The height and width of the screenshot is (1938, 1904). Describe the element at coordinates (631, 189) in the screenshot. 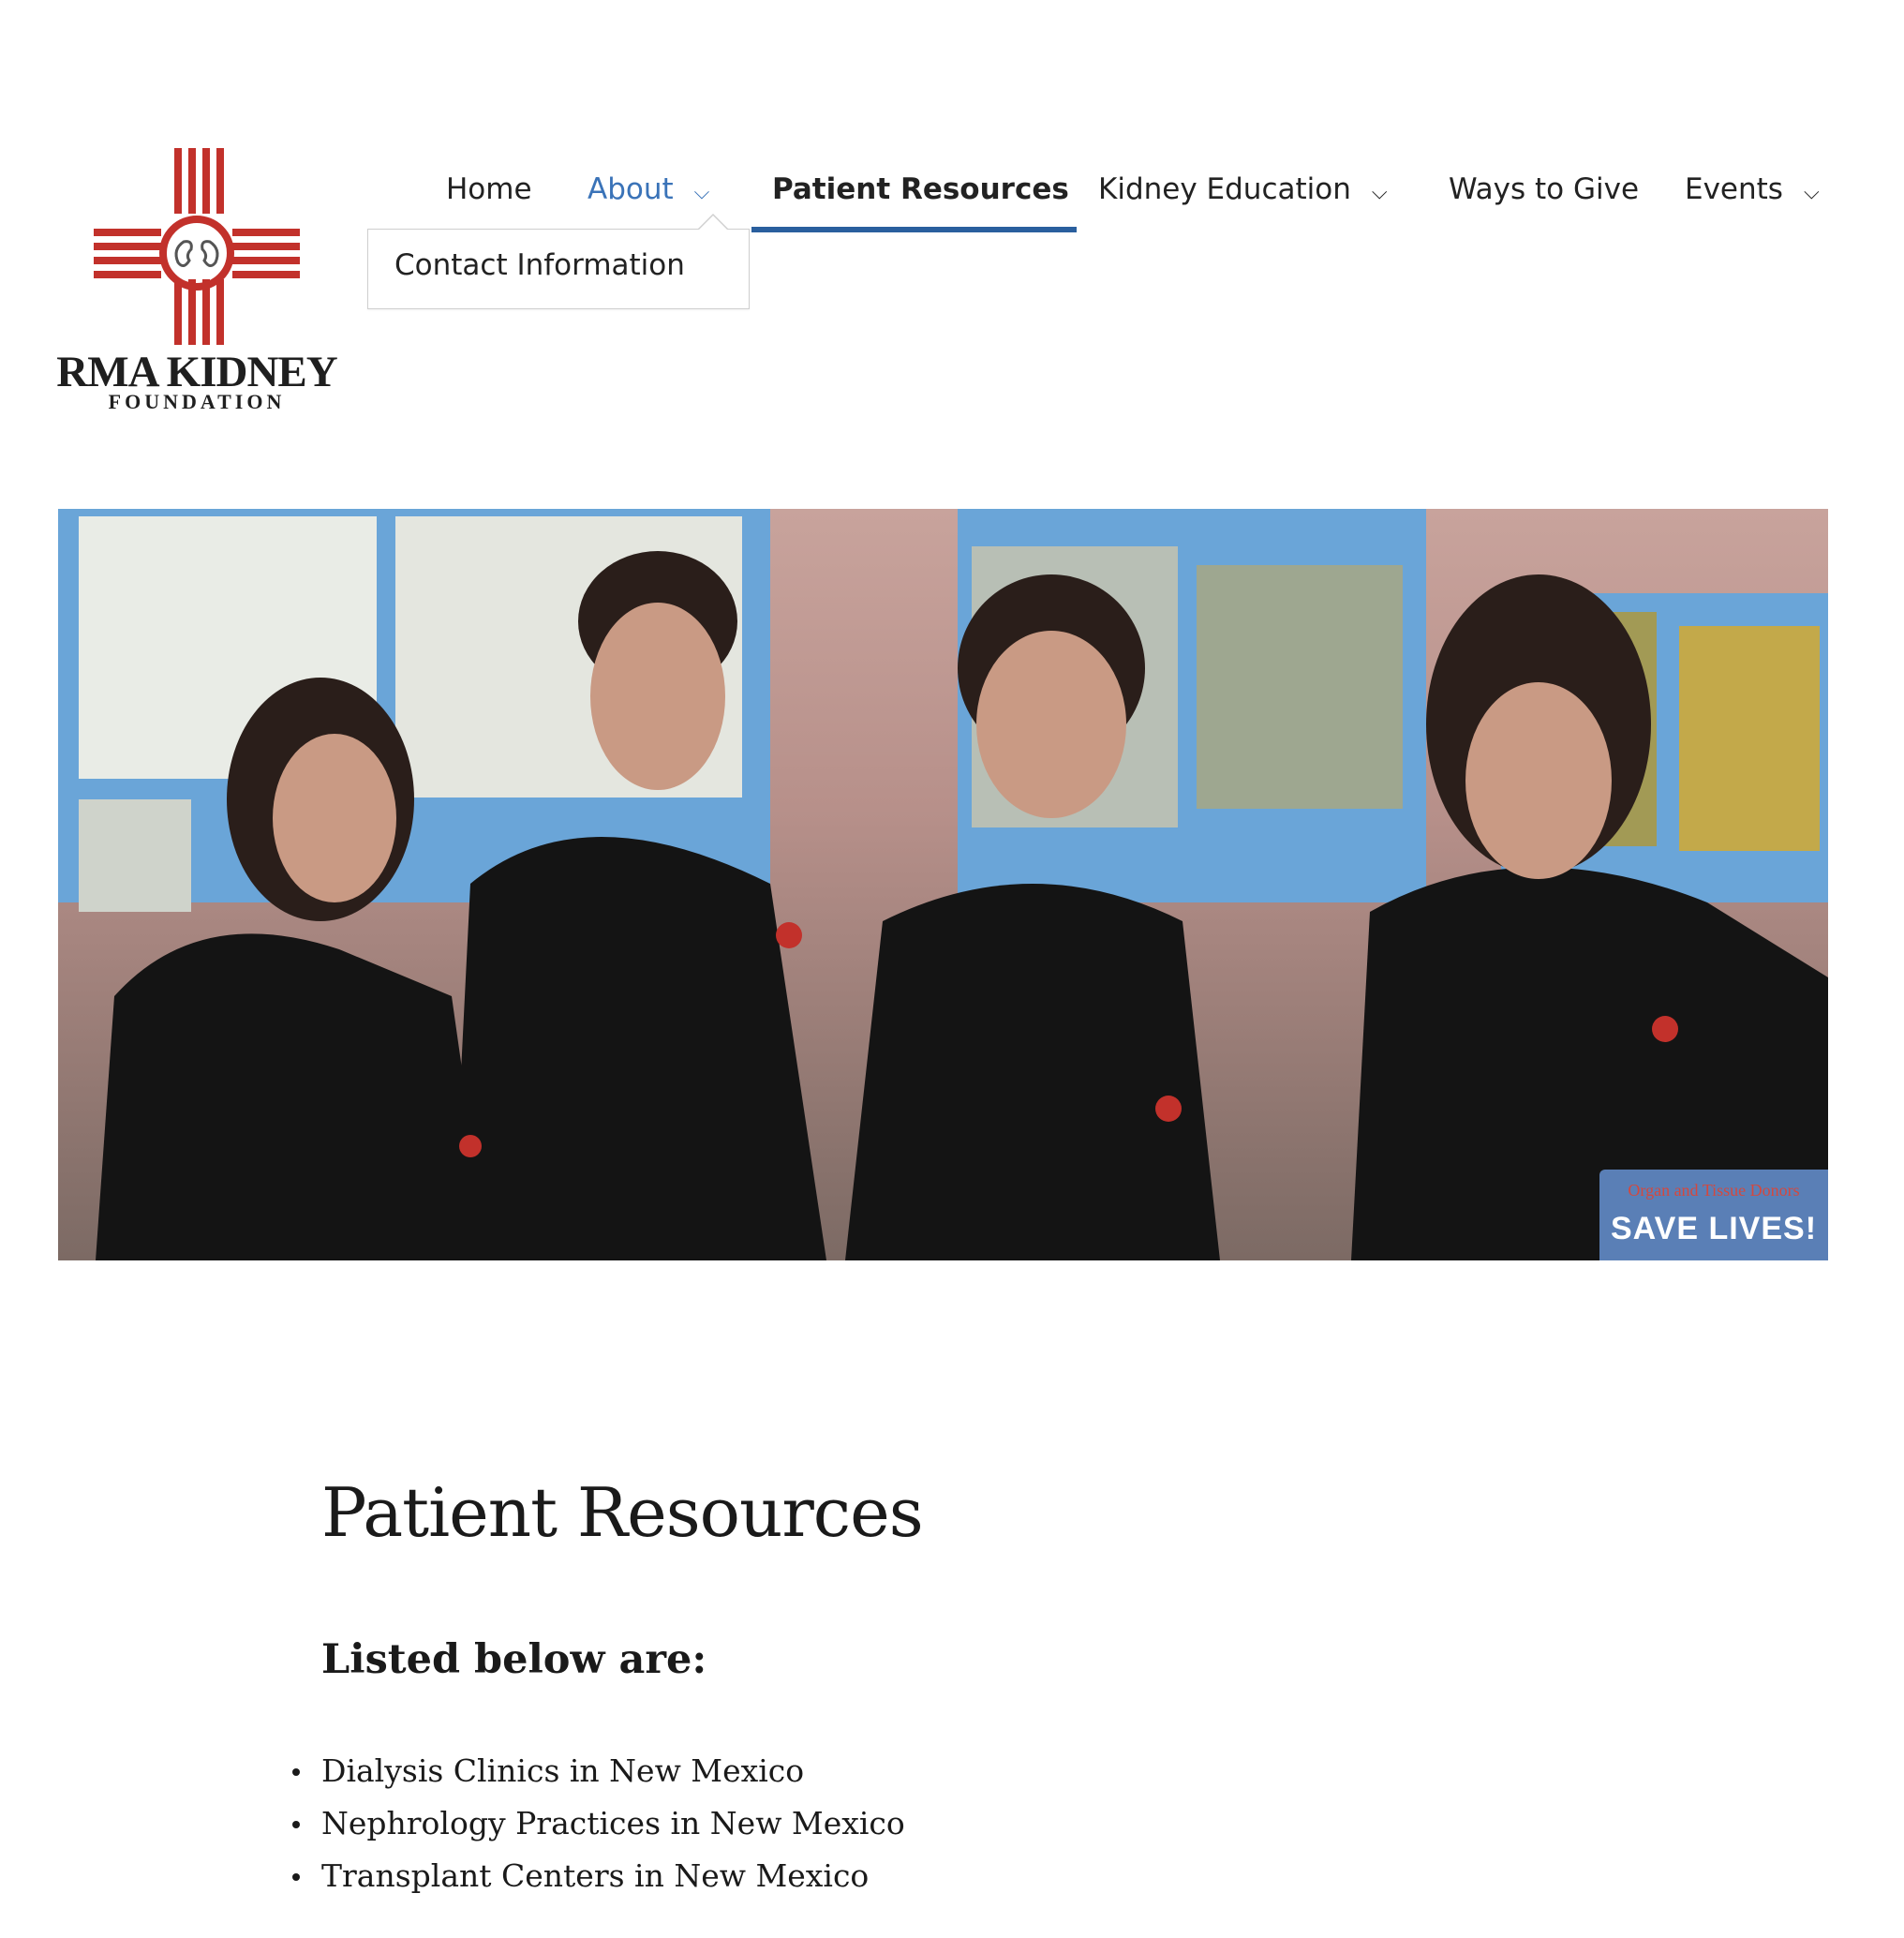

I see `nav-item-label: About` at that location.